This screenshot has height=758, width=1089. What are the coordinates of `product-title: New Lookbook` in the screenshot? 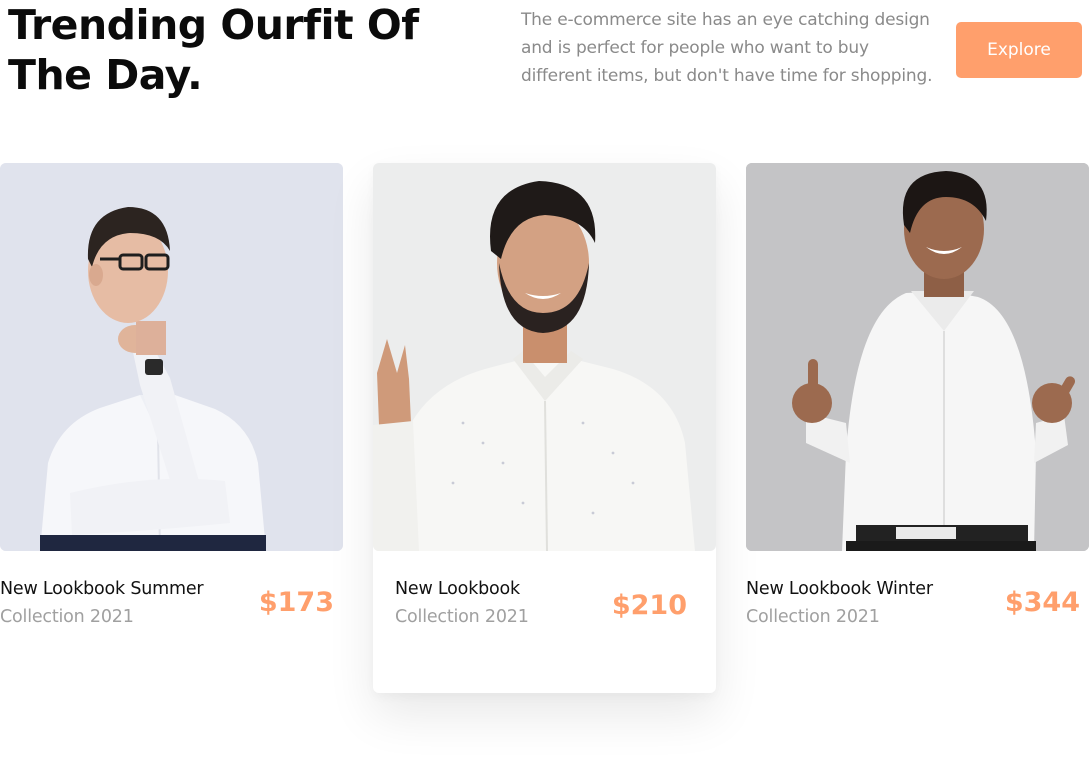 It's located at (457, 589).